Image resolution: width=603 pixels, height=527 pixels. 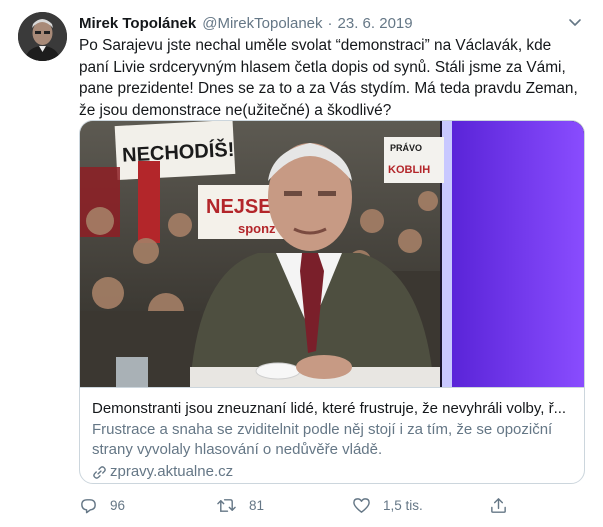 I want to click on author-handle: @MirekTopolanek, so click(x=262, y=23).